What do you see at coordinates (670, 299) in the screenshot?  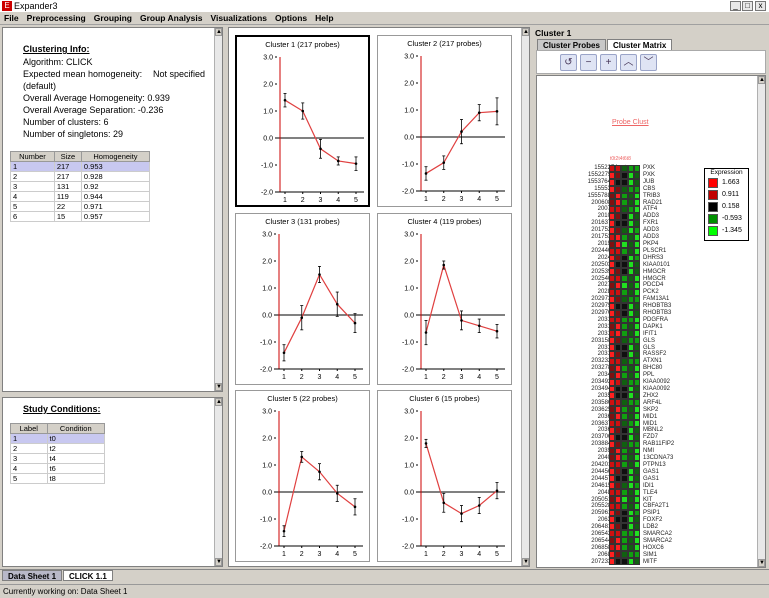 I see `gene-symbol: FAM13A1` at bounding box center [670, 299].